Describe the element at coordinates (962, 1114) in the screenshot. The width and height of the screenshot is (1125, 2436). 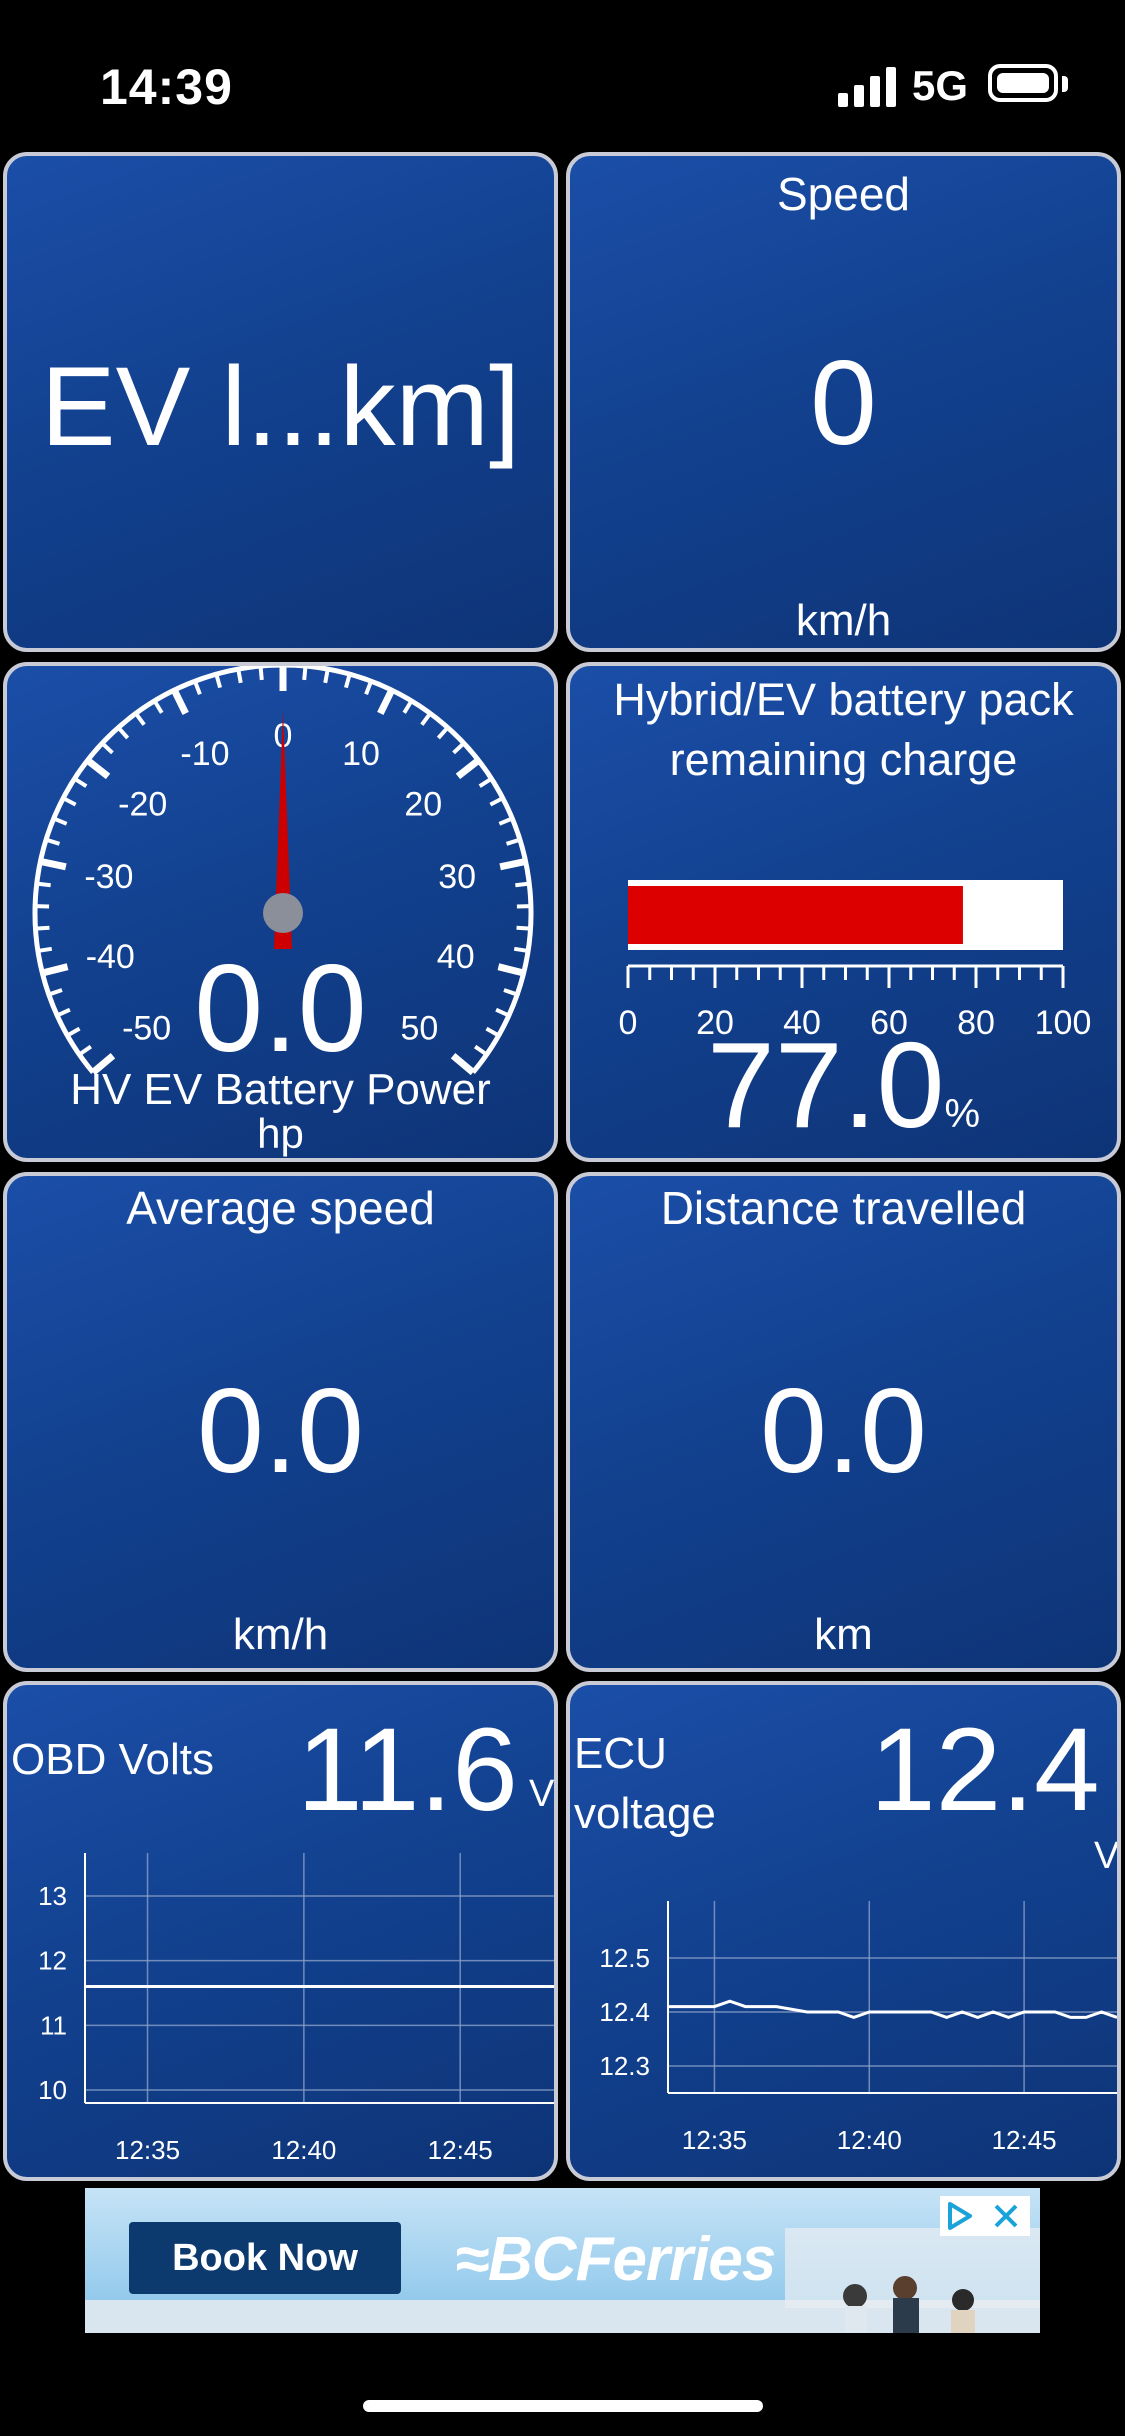
I see `charge-unit: %` at that location.